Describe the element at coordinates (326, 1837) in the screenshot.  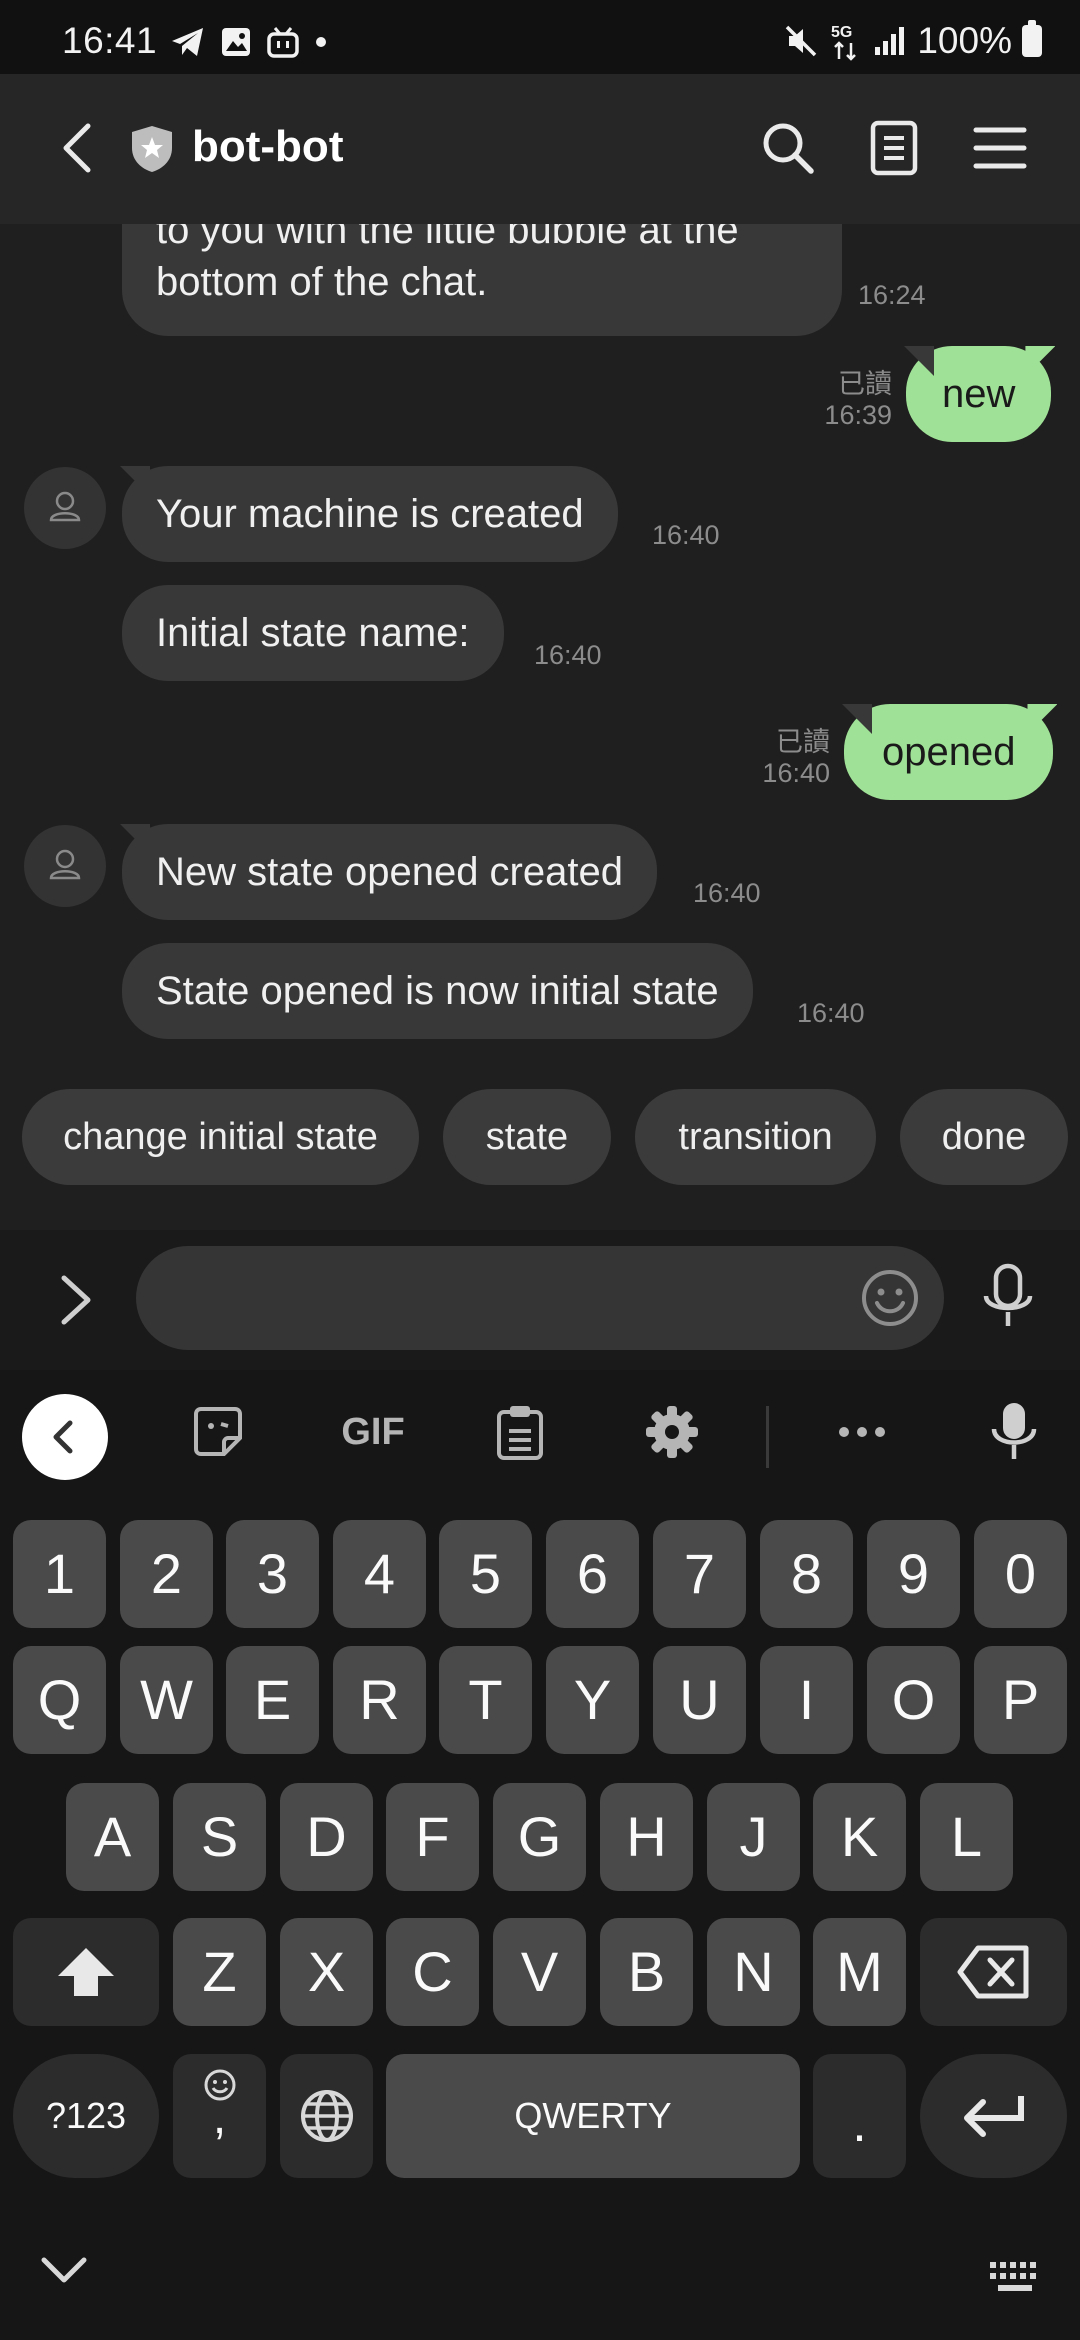
I see `key-d: D` at that location.